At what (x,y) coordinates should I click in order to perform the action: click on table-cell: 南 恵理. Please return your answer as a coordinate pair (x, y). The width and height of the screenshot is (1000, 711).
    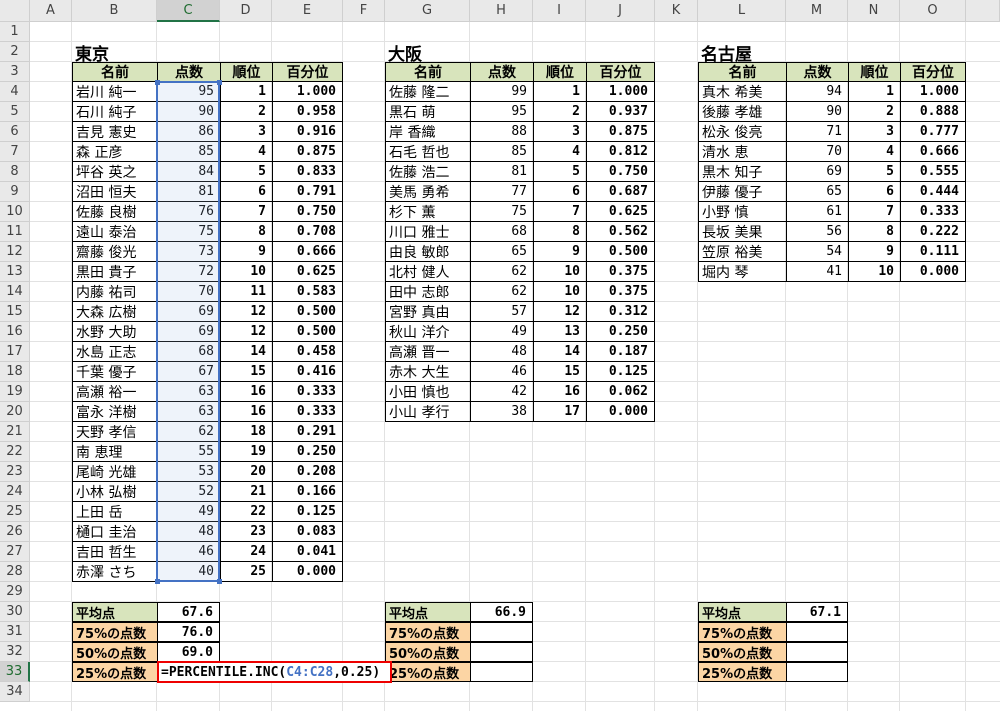
    Looking at the image, I should click on (114, 452).